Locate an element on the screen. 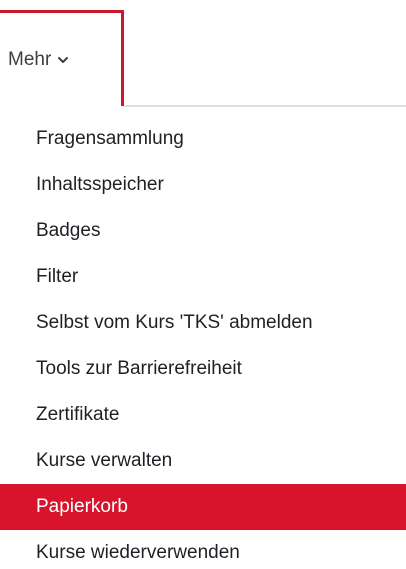 This screenshot has height=569, width=406. menu-item-inhaltsspeicher: Inhaltsspeicher is located at coordinates (203, 185).